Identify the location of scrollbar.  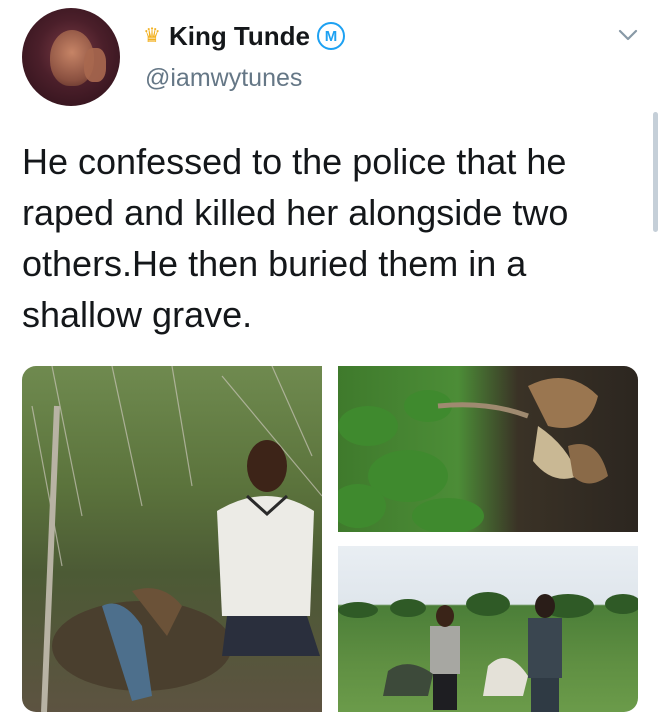
(655, 172).